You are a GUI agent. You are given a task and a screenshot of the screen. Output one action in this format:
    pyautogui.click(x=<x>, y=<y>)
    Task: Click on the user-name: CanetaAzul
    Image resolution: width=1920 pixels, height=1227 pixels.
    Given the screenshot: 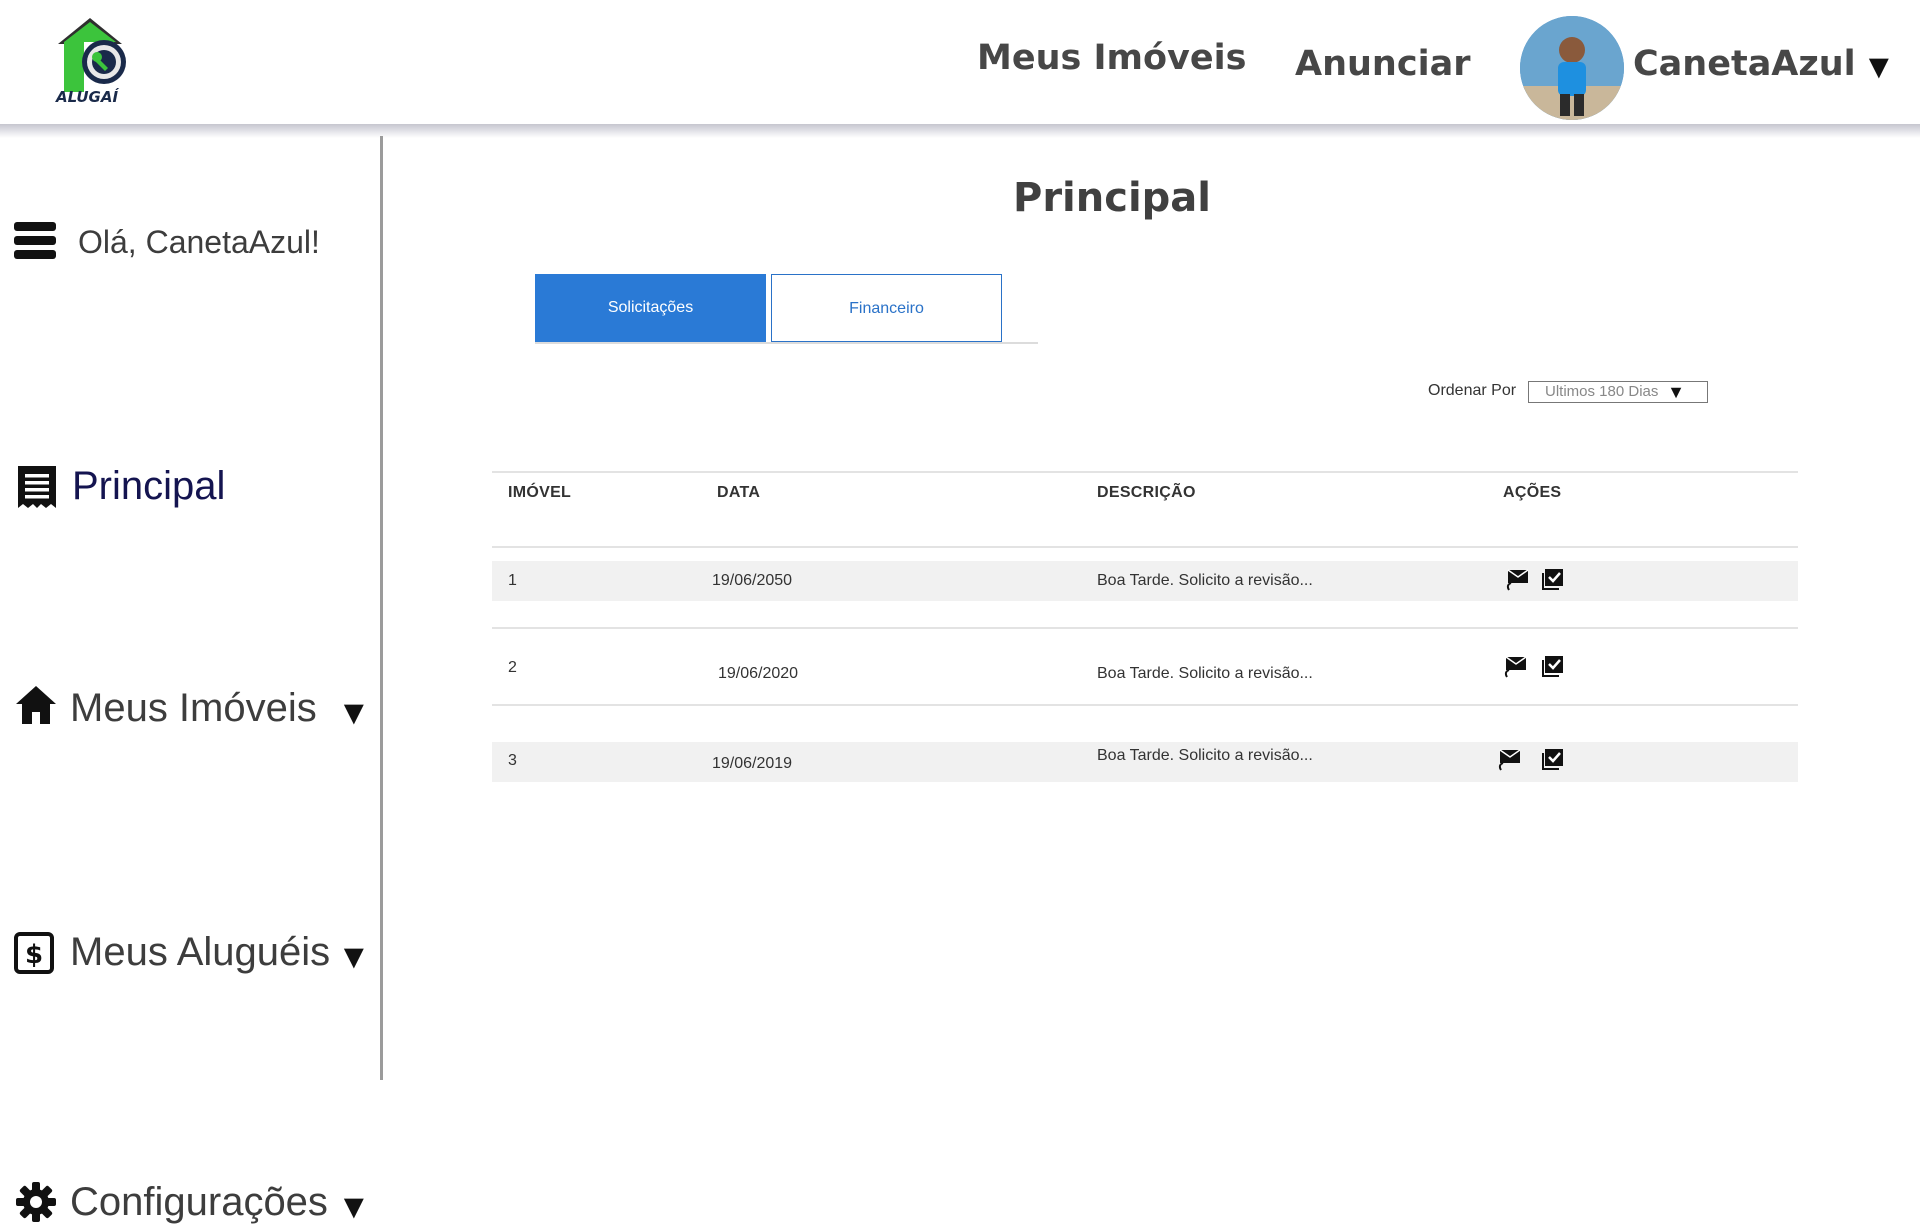 What is the action you would take?
    pyautogui.click(x=1744, y=64)
    